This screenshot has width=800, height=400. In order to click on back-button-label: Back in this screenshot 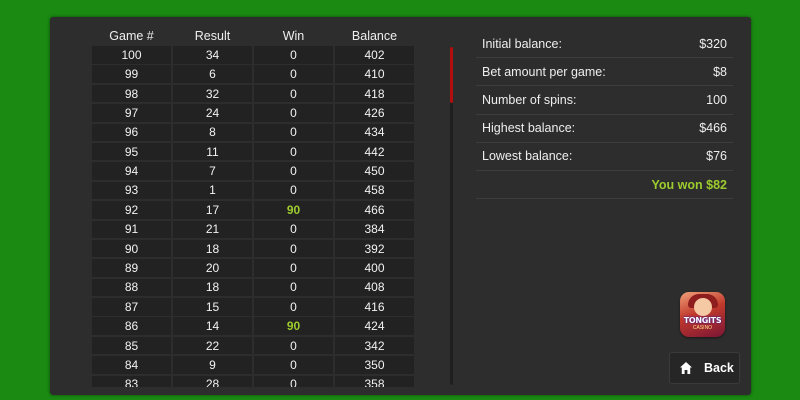, I will do `click(719, 368)`.